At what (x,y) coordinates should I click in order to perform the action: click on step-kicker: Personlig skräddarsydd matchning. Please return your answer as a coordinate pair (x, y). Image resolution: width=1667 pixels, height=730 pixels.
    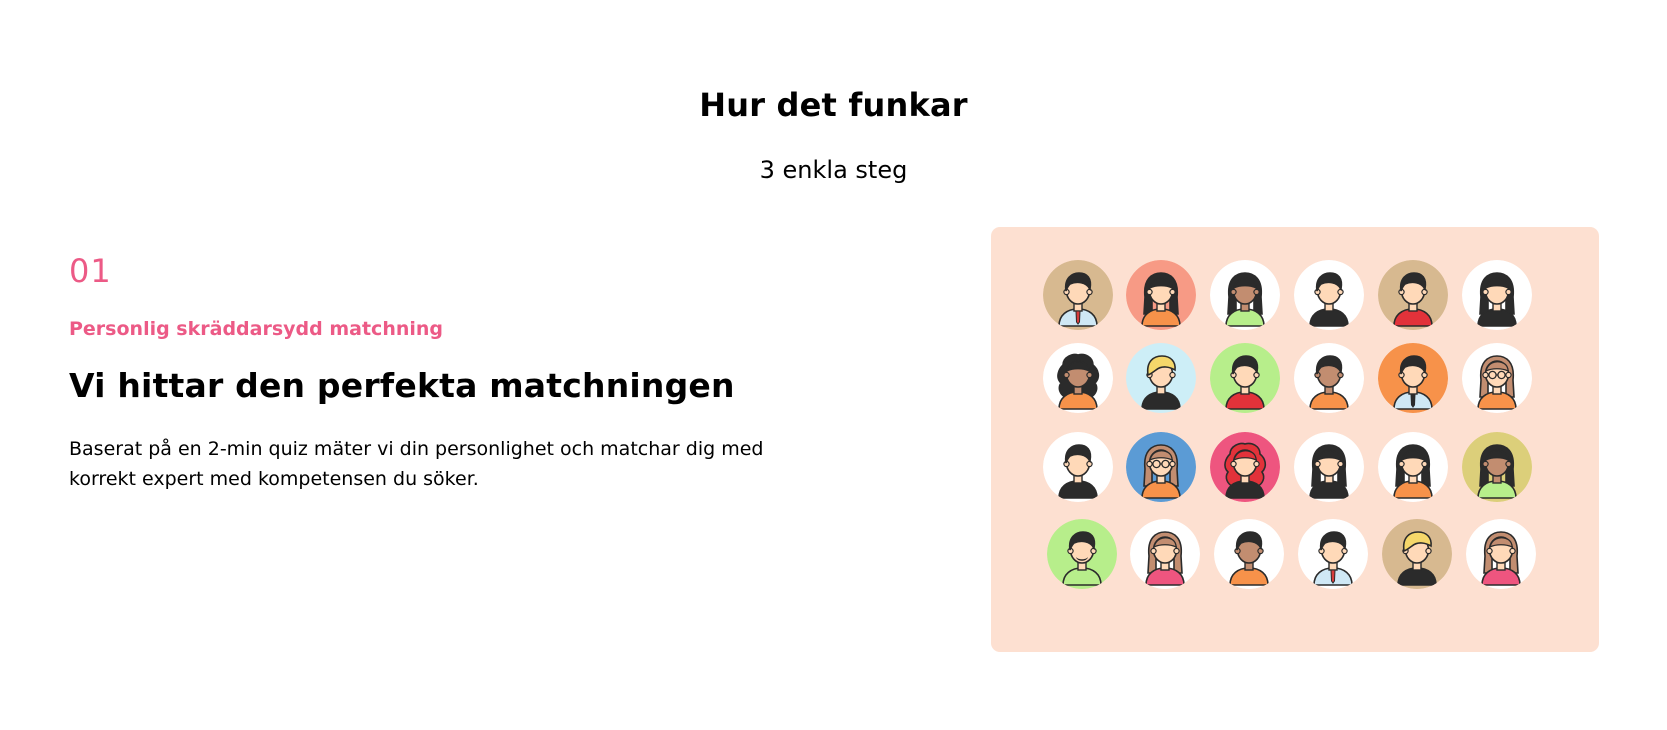
    Looking at the image, I should click on (256, 329).